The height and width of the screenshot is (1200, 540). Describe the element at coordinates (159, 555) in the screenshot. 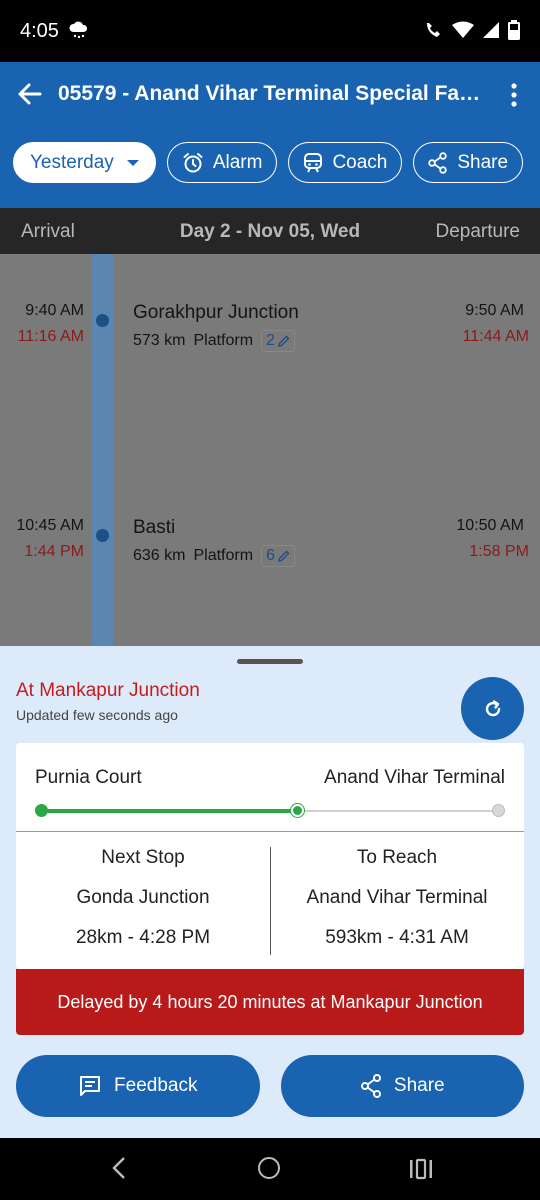

I see `station-distance: 636 km` at that location.